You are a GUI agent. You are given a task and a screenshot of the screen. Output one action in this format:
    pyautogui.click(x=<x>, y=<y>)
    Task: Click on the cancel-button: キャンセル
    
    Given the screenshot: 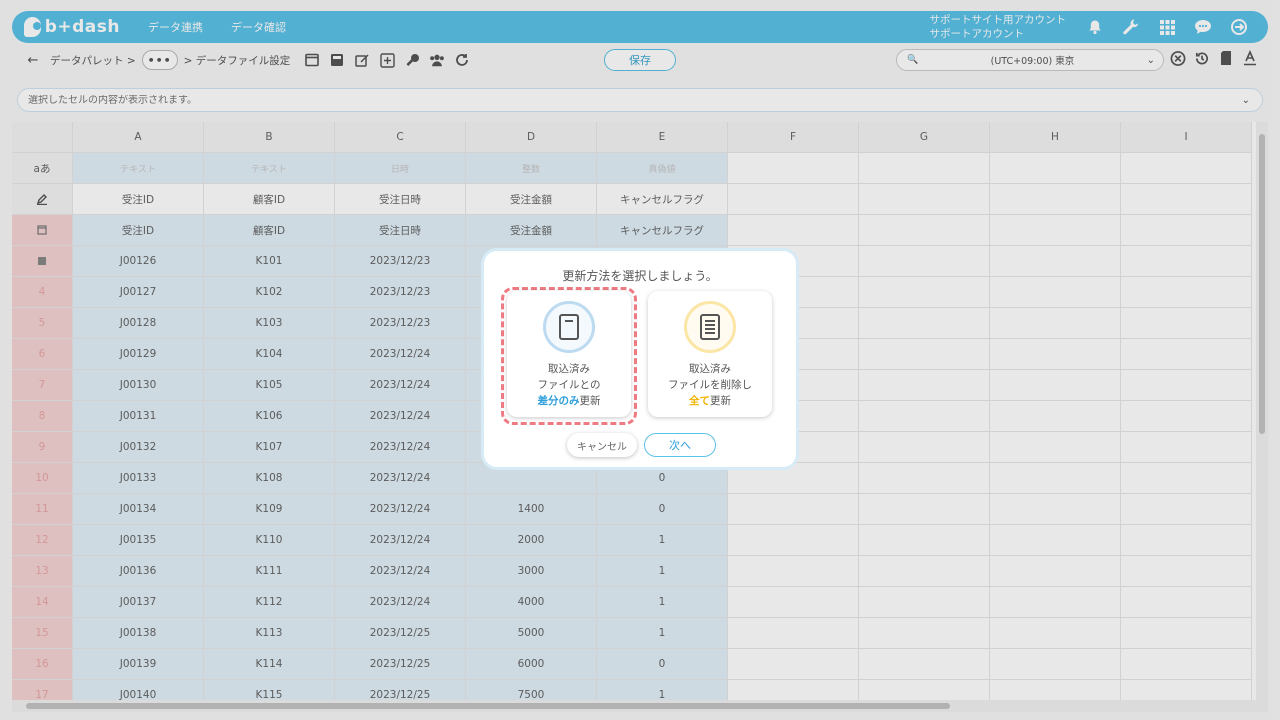 What is the action you would take?
    pyautogui.click(x=602, y=445)
    